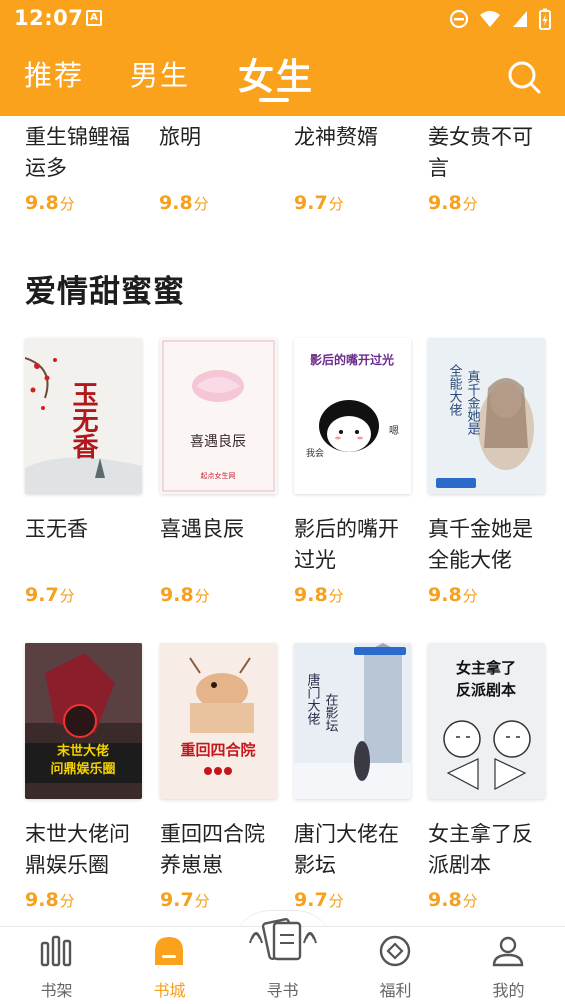 This screenshot has width=565, height=1004. I want to click on book-card: 末世大佬 问鼎娱乐圈 末世大佬问 鼎娱乐圈 9.8分, so click(85, 777).